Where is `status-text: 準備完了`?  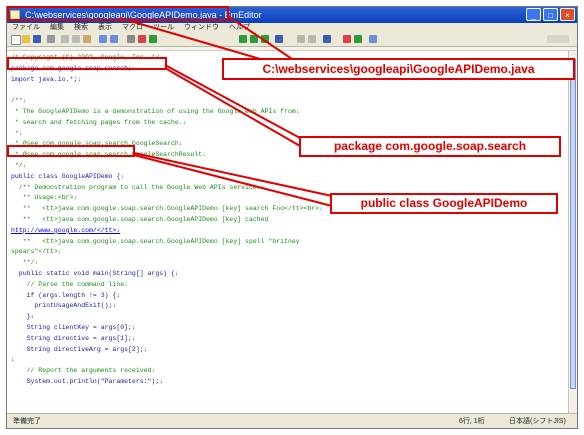 status-text: 準備完了 is located at coordinates (27, 421).